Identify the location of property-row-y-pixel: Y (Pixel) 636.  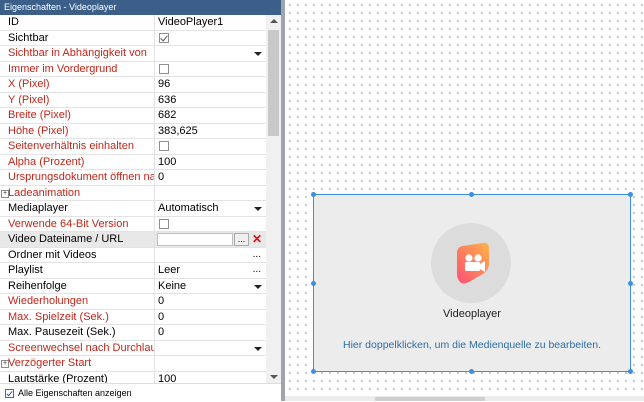
(133, 100).